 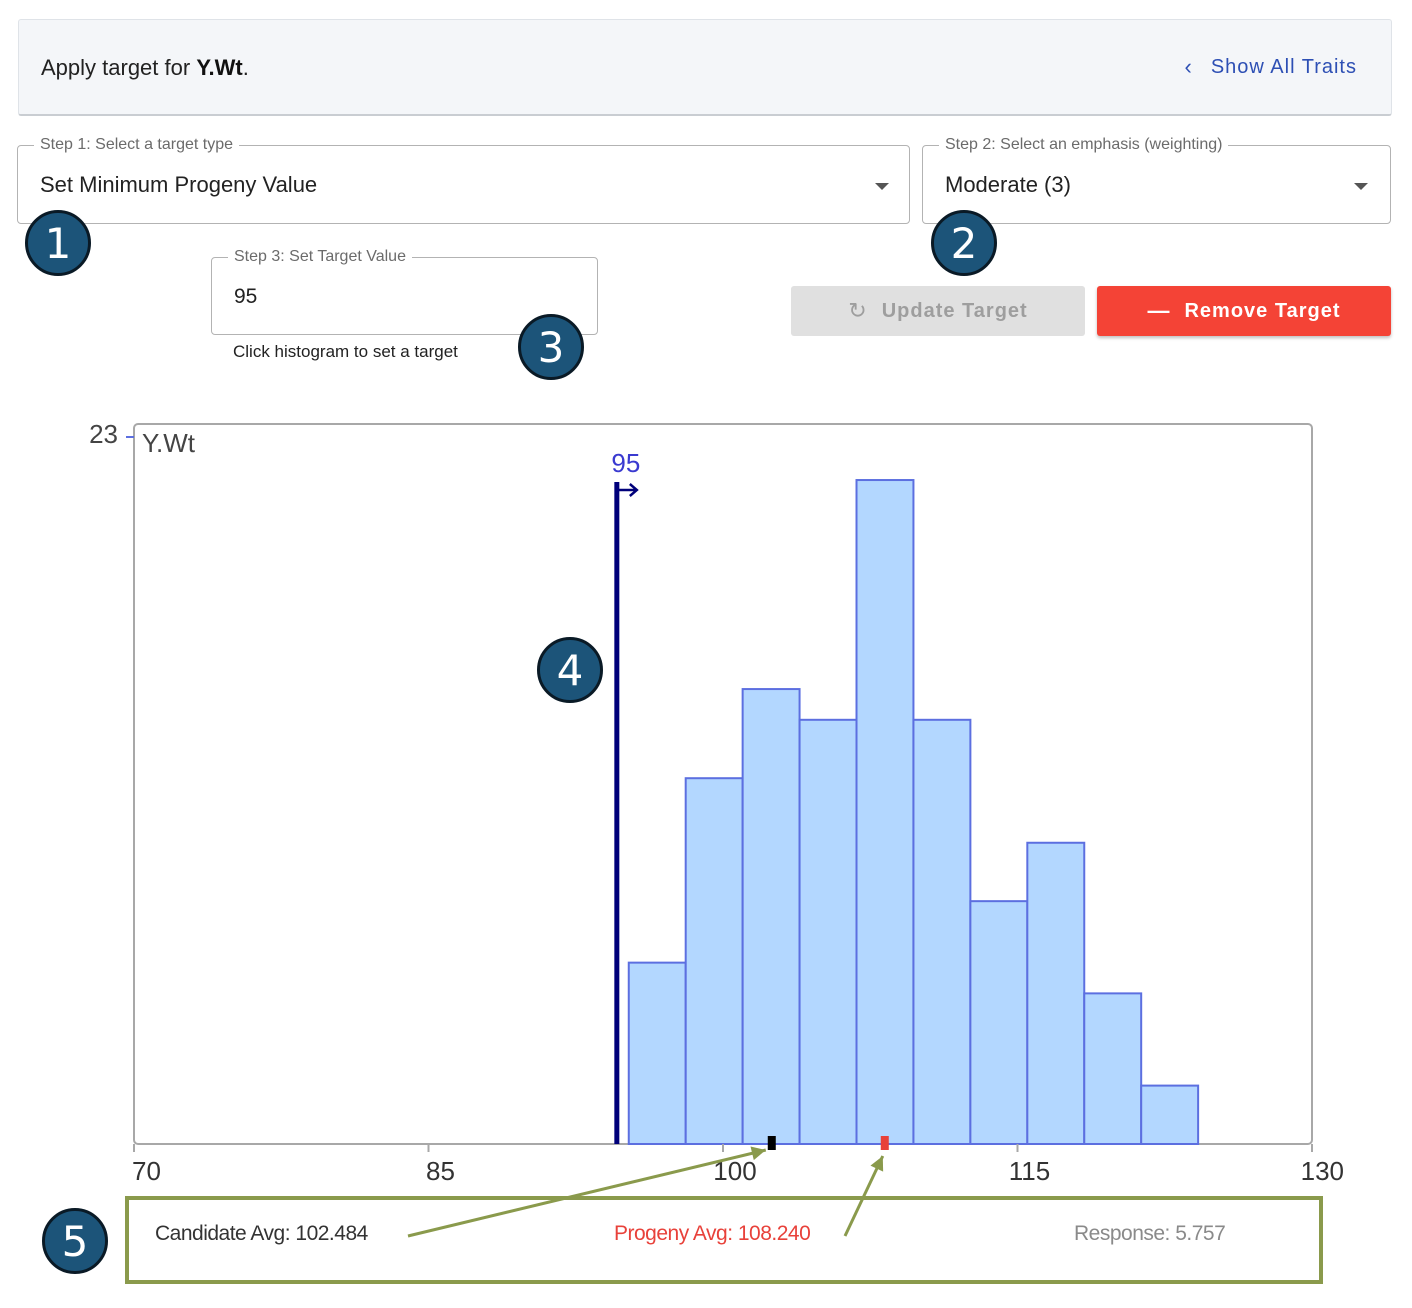 What do you see at coordinates (712, 1233) in the screenshot?
I see `progeny-avg: Progeny Avg: 108.240` at bounding box center [712, 1233].